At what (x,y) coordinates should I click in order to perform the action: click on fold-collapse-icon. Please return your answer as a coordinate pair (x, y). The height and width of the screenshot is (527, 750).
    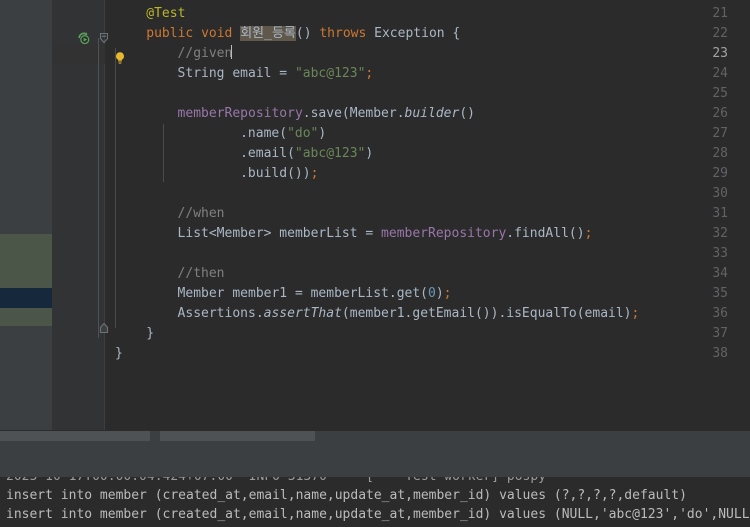
    Looking at the image, I should click on (104, 38).